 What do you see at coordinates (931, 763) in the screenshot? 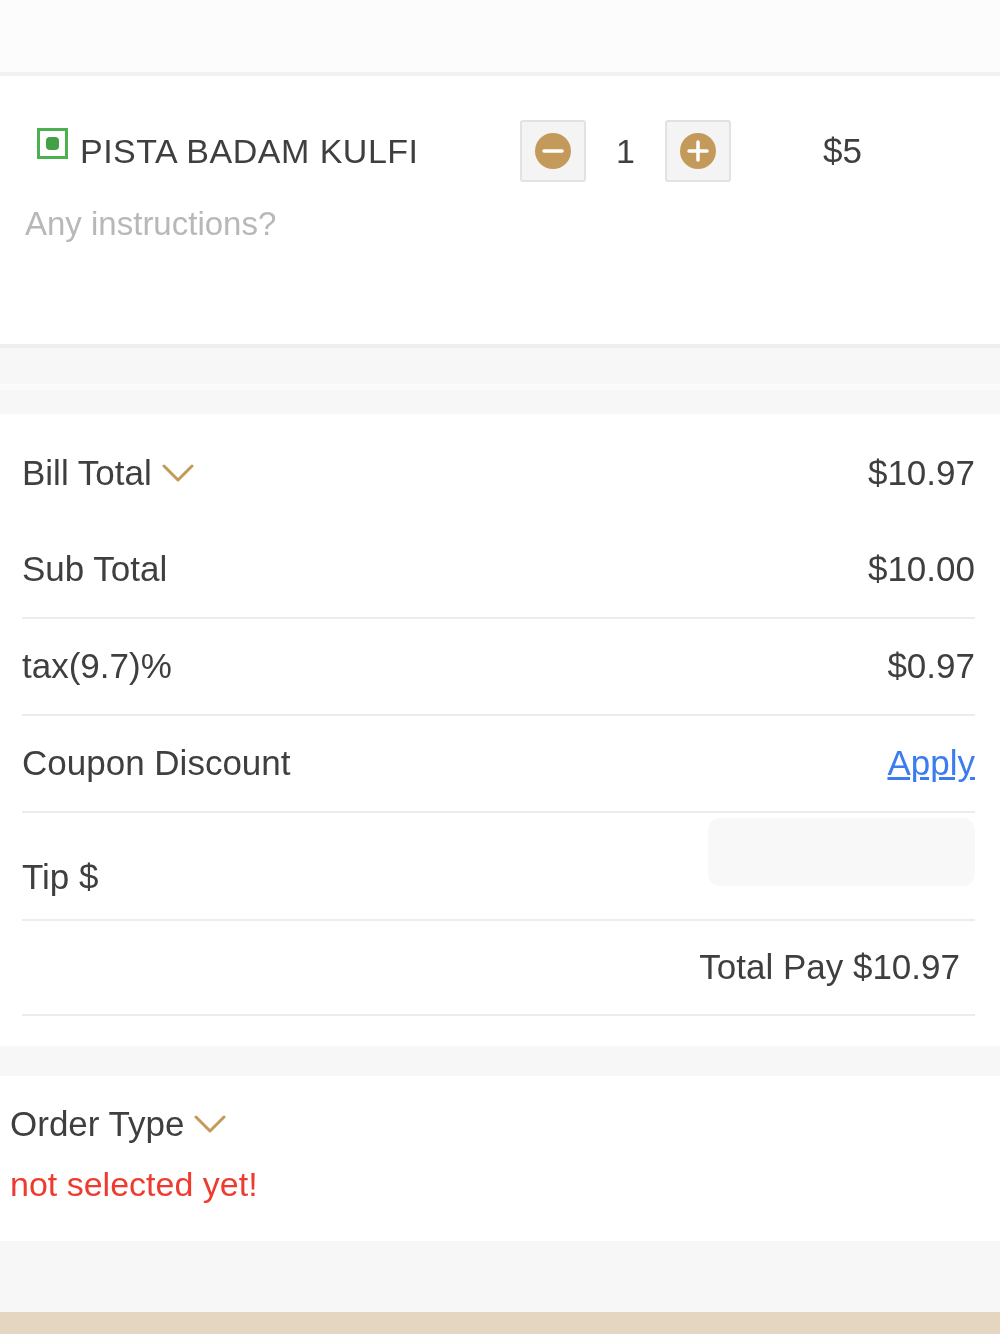
I see `apply-link: Apply` at bounding box center [931, 763].